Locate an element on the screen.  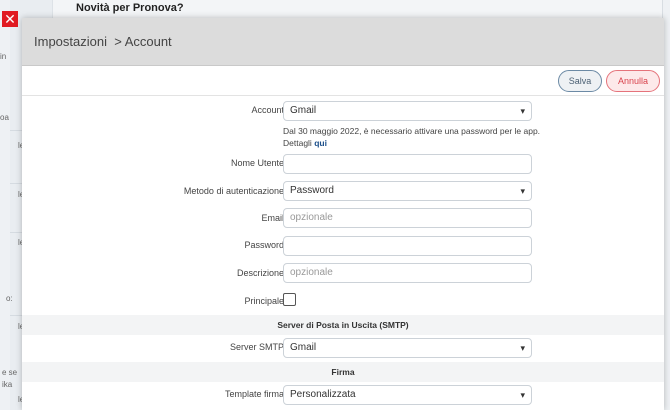
signature-template-select: Personalizzata ▾ is located at coordinates (407, 395).